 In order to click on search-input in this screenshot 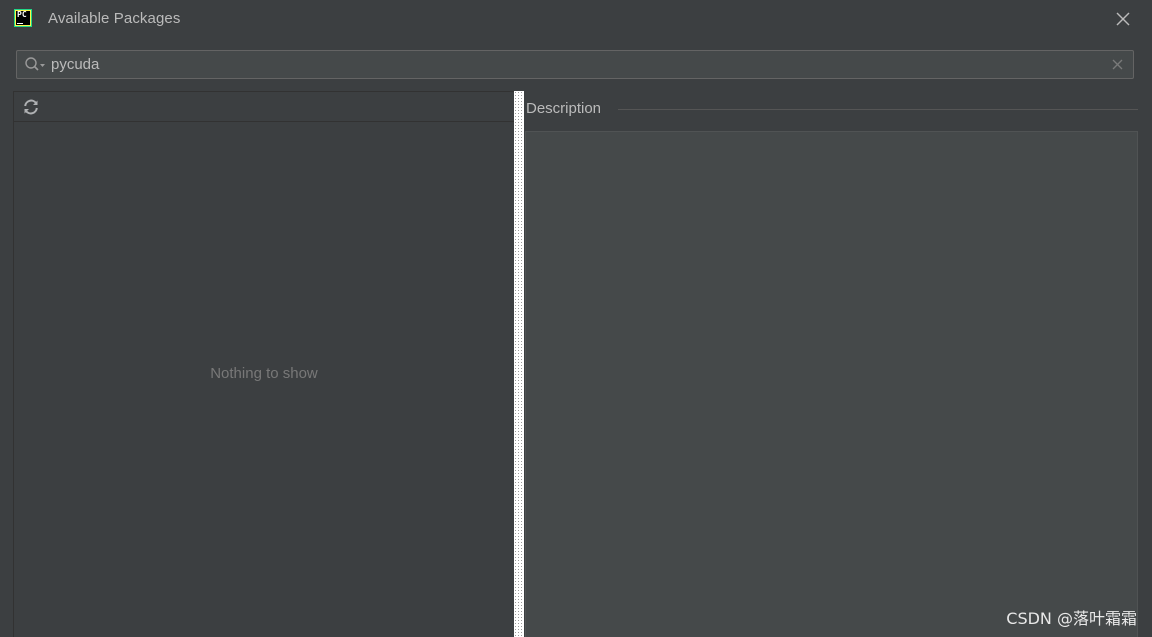, I will do `click(571, 64)`.